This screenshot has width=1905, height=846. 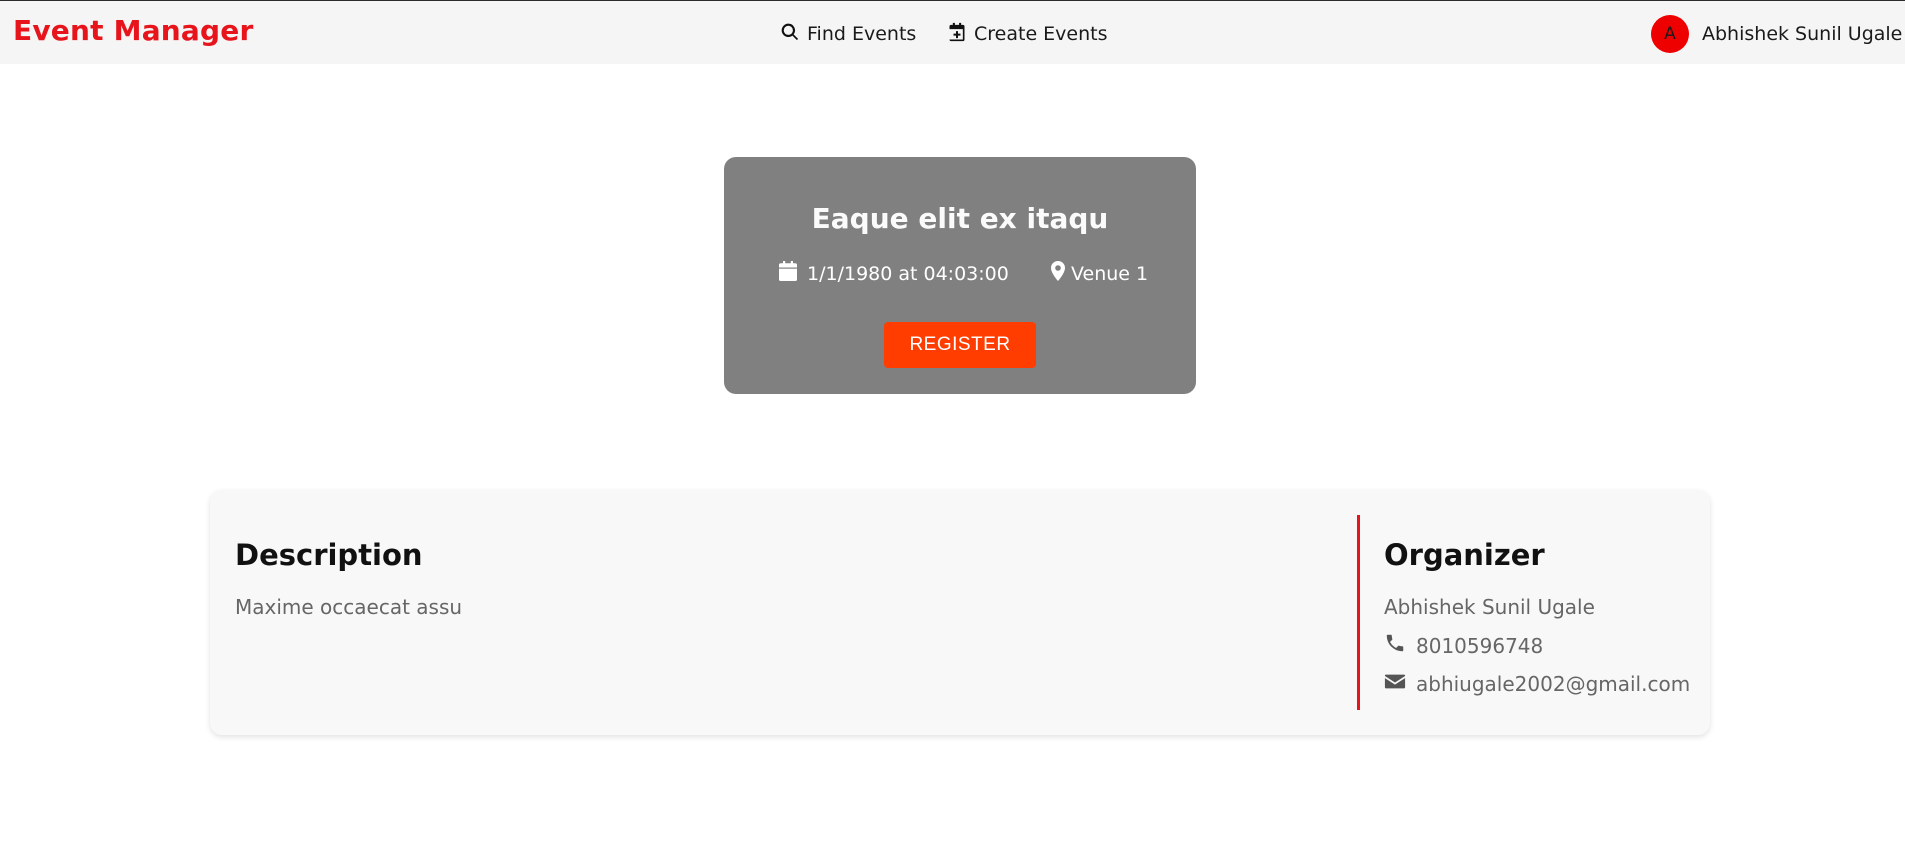 What do you see at coordinates (790, 34) in the screenshot?
I see `search-icon` at bounding box center [790, 34].